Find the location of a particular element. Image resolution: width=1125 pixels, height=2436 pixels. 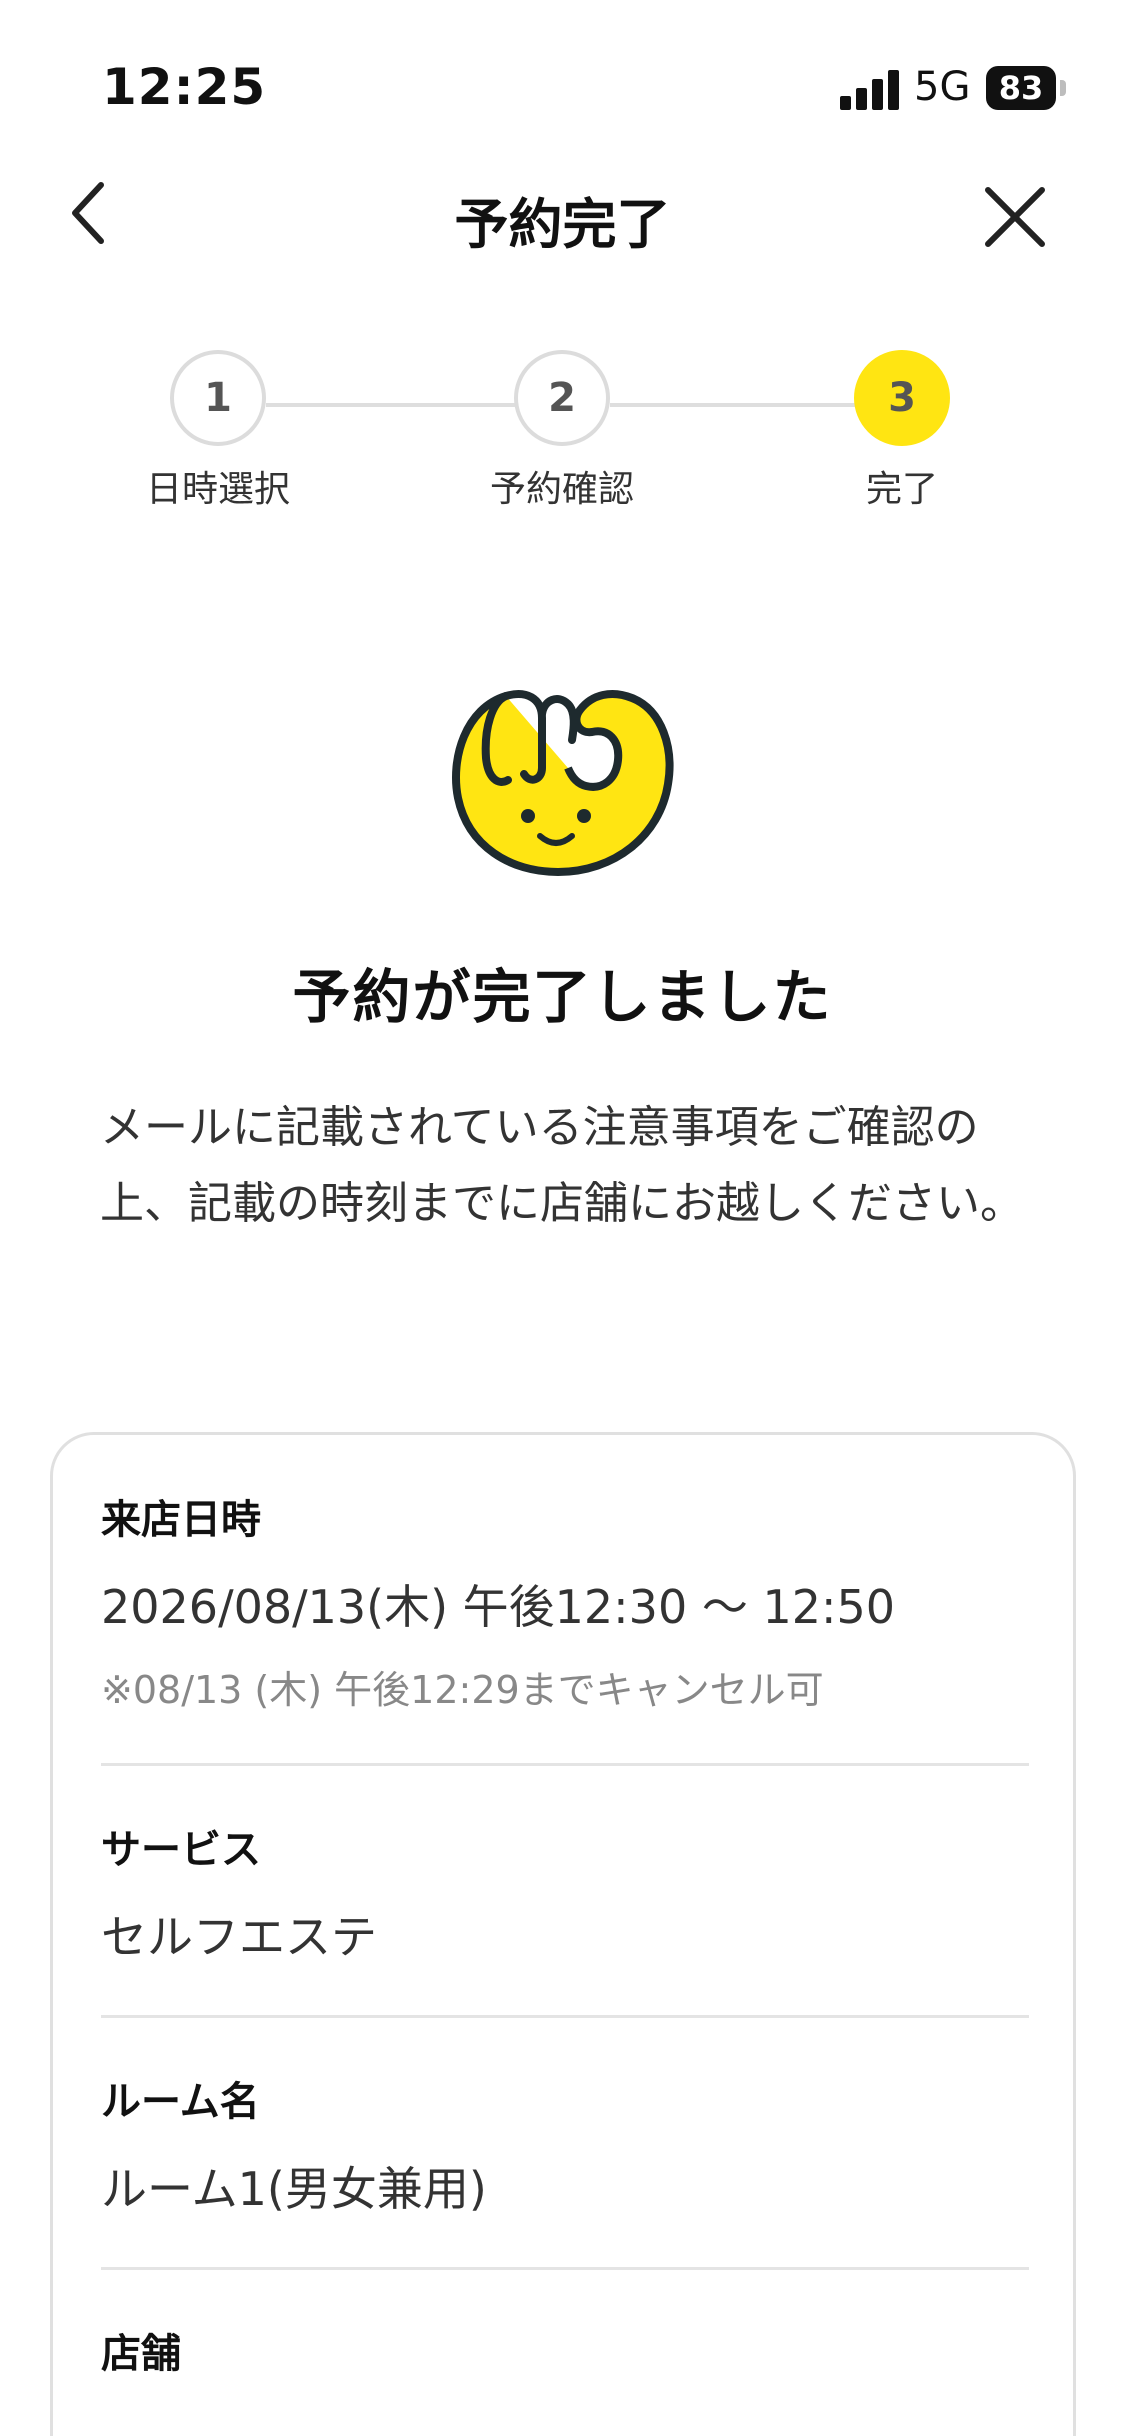

service-value: セルフエステ is located at coordinates (239, 1937).